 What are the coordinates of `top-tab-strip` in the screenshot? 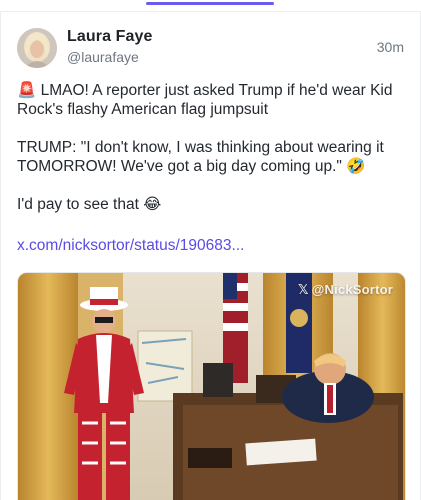 It's located at (210, 6).